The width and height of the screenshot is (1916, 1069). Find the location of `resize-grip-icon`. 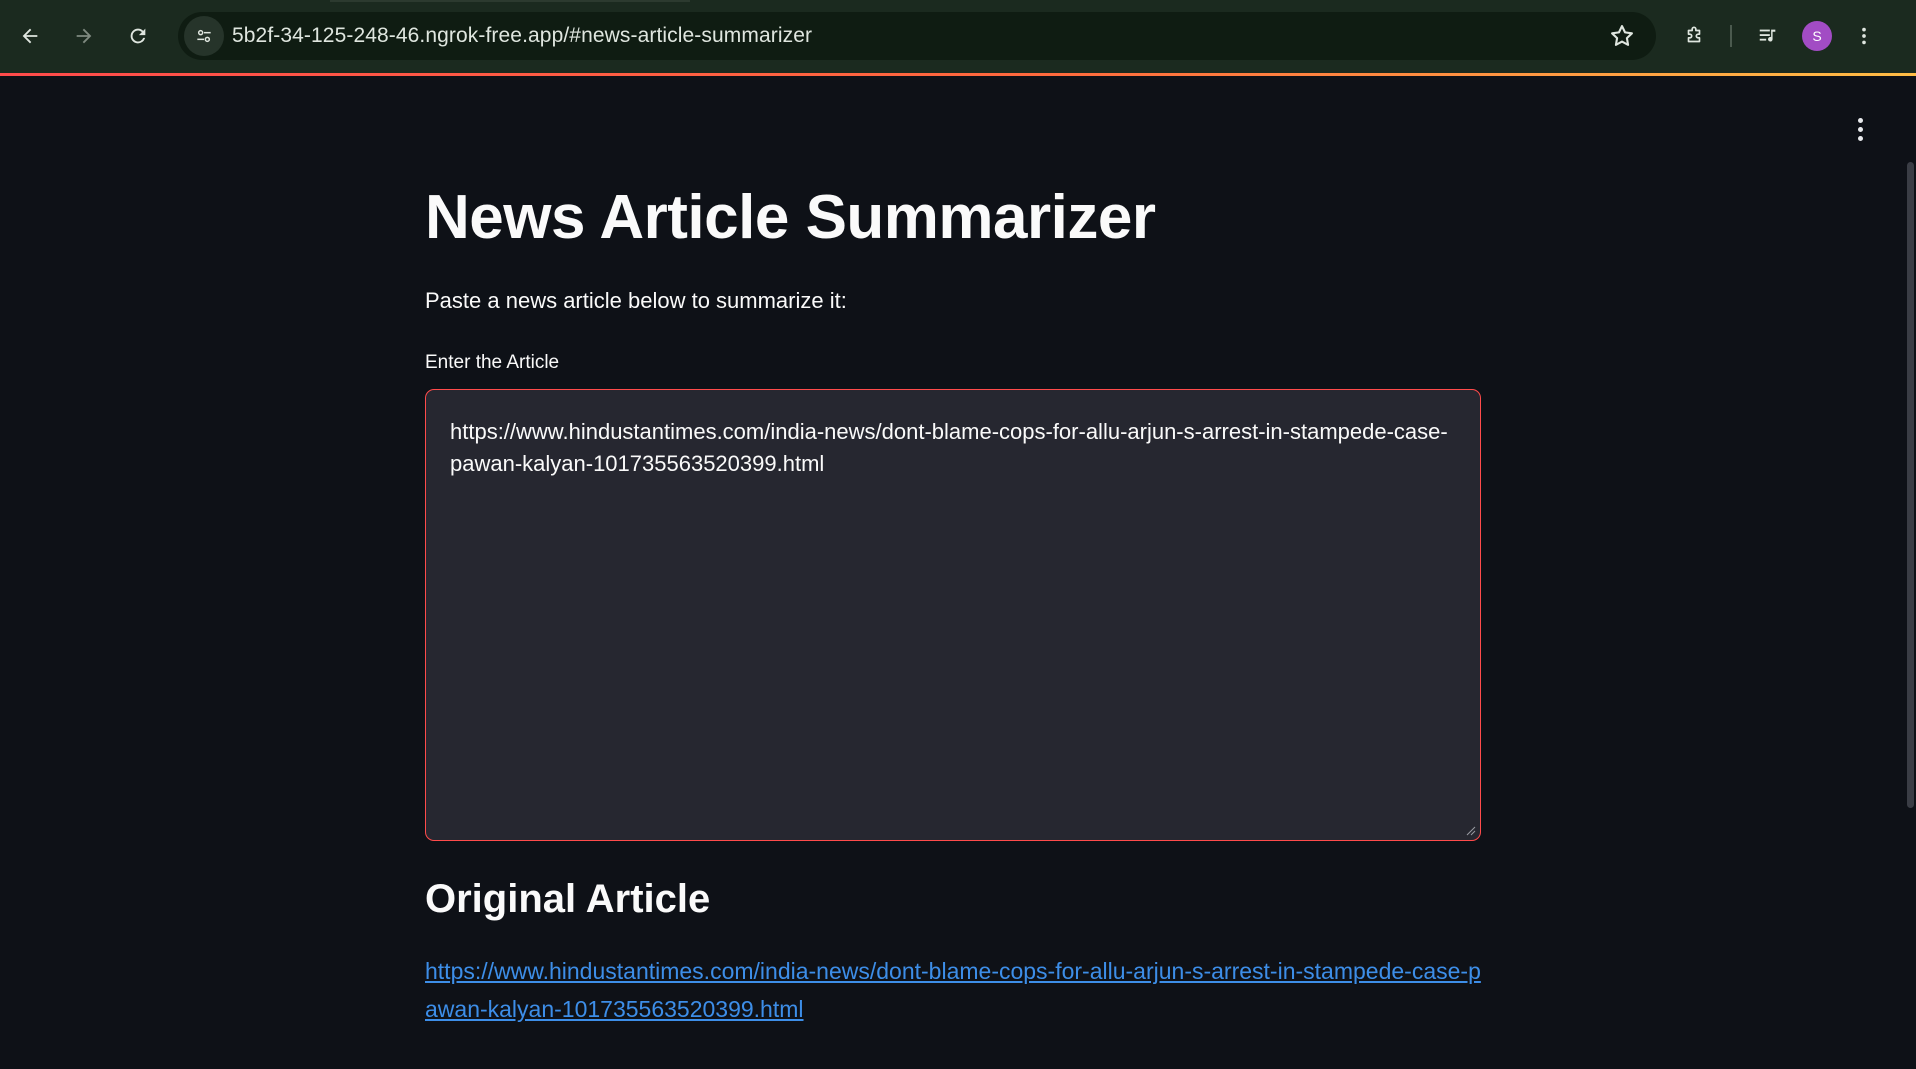

resize-grip-icon is located at coordinates (1471, 831).